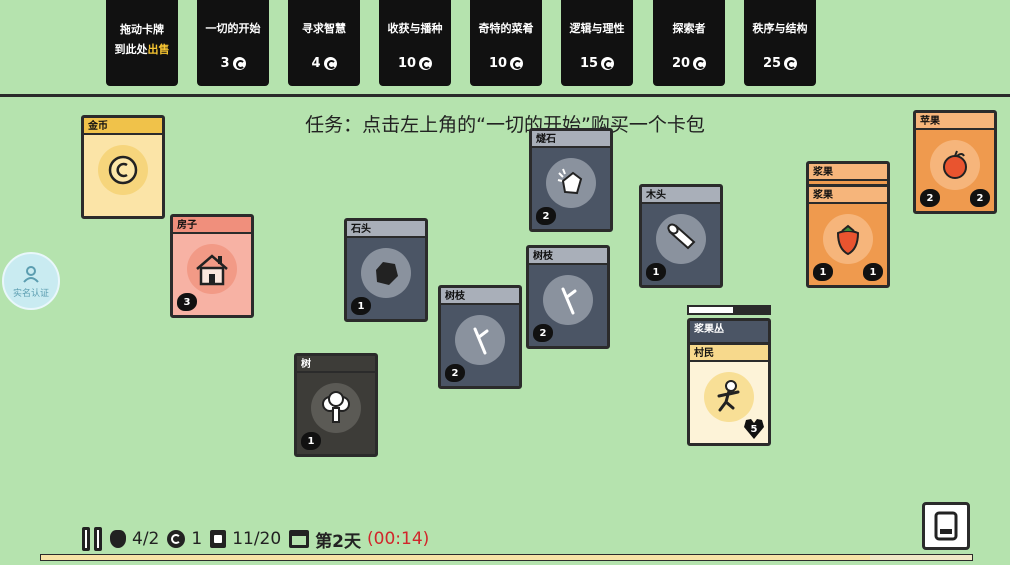  Describe the element at coordinates (233, 28) in the screenshot. I see `pack-name: 一切的开始` at that location.